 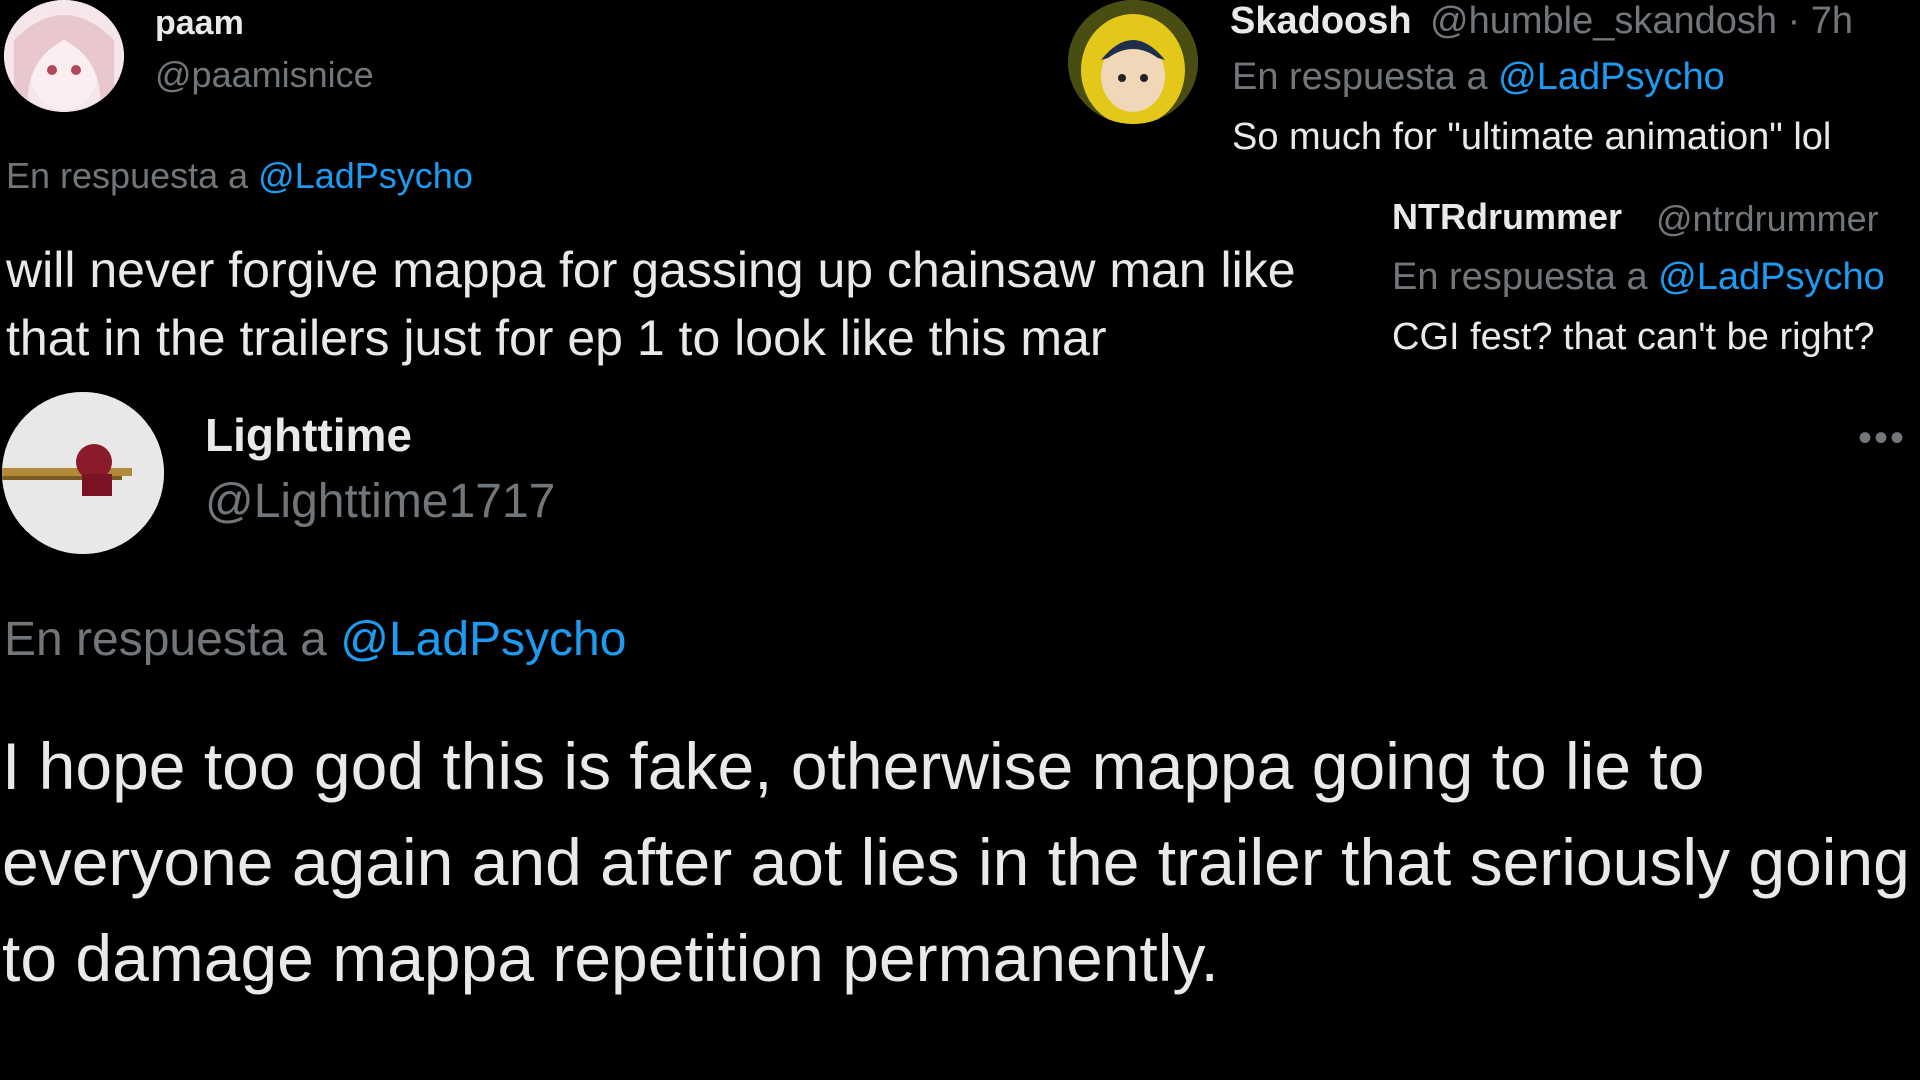 What do you see at coordinates (1641, 21) in the screenshot?
I see `user-handle: @humble_skandosh · 7h` at bounding box center [1641, 21].